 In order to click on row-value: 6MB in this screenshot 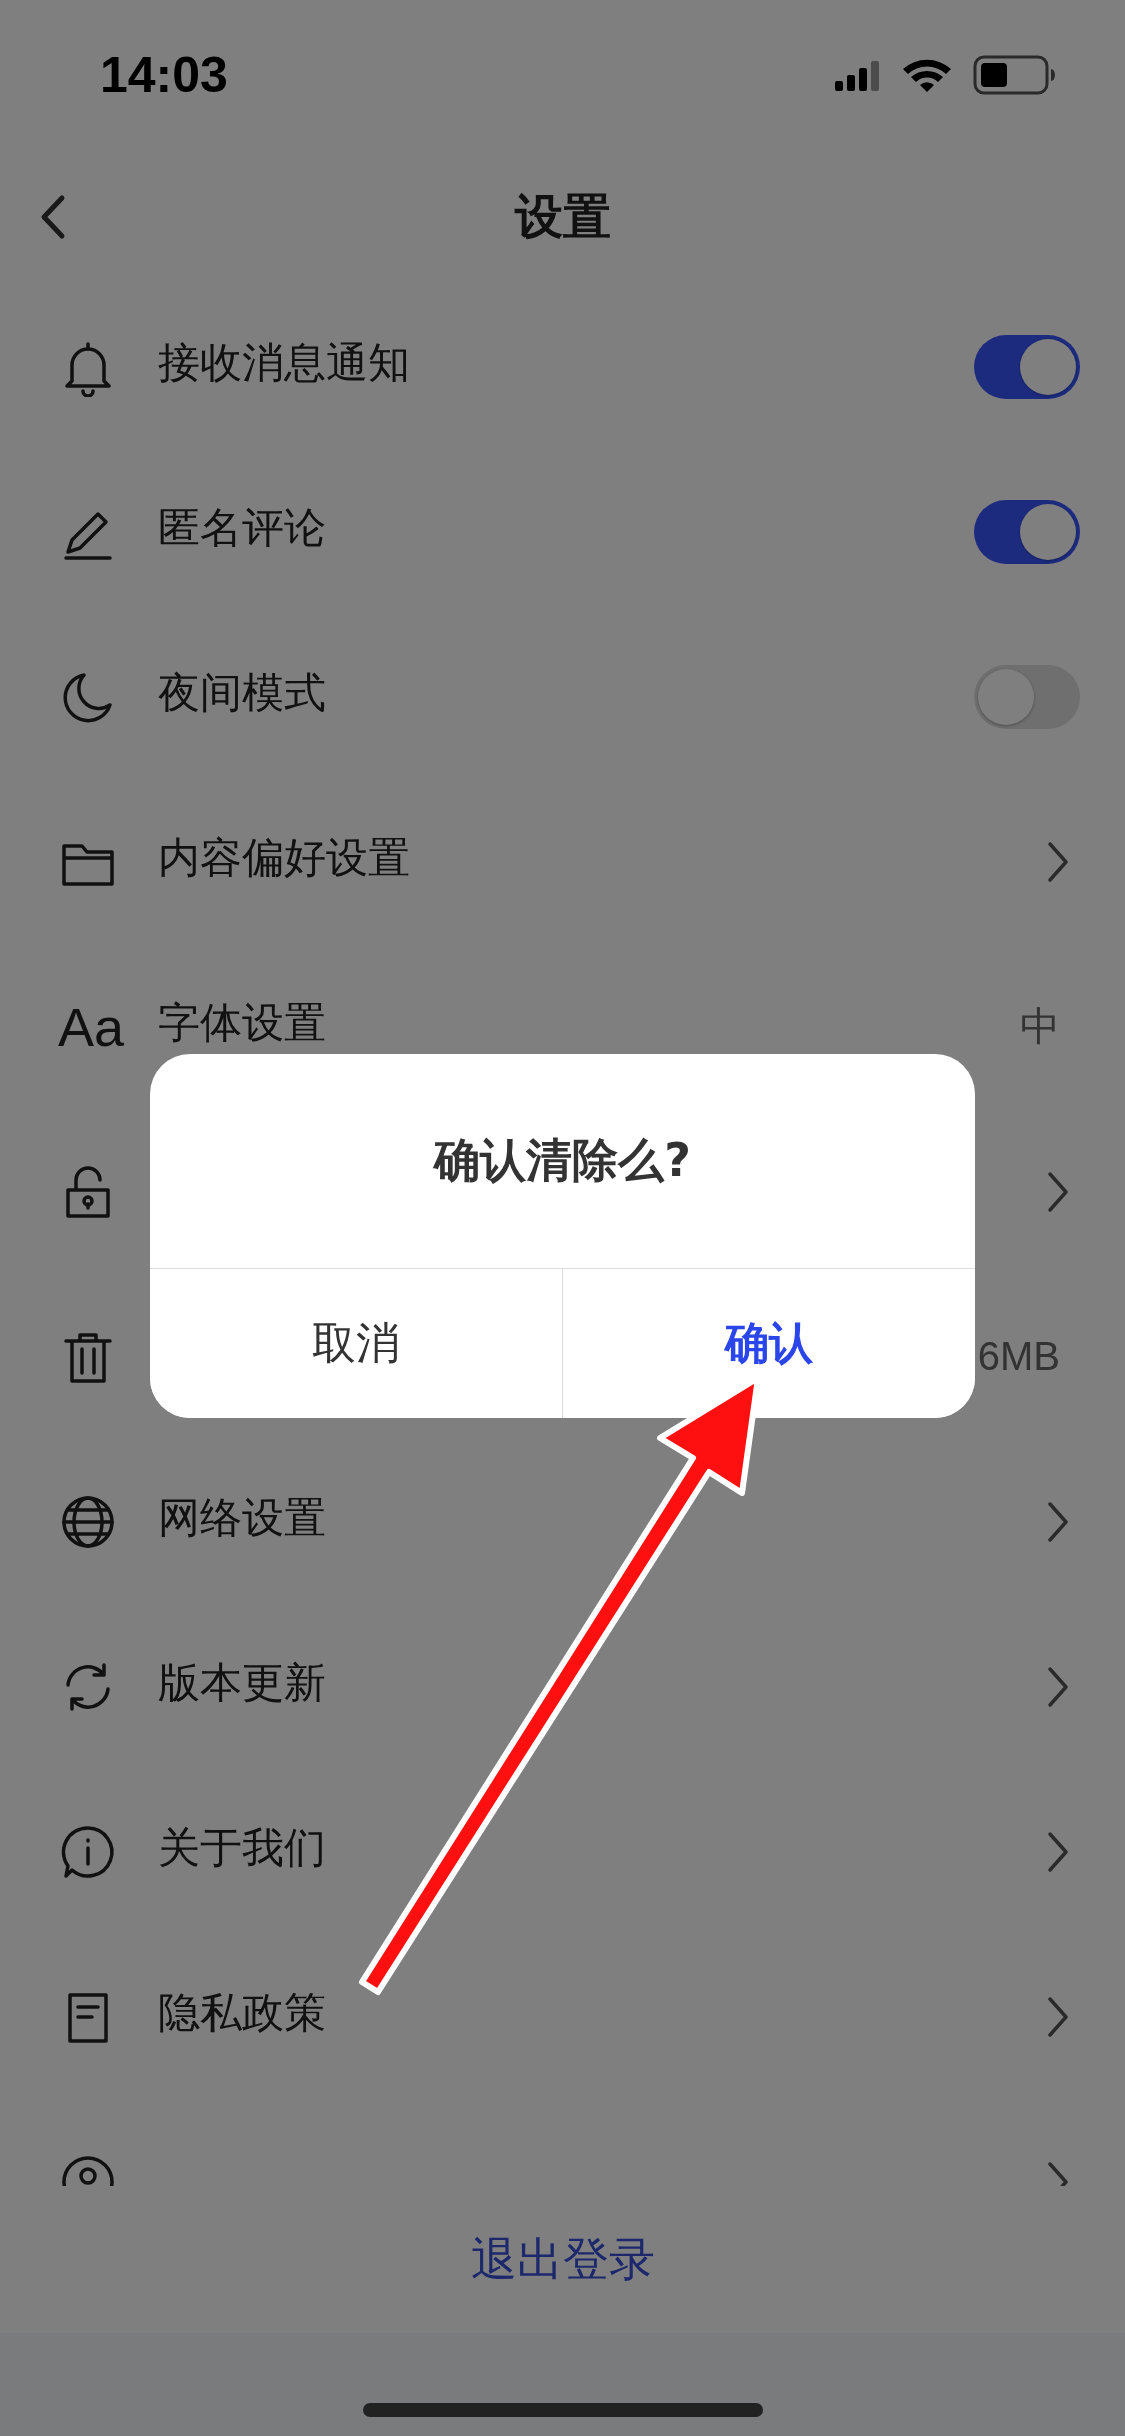, I will do `click(1018, 1356)`.